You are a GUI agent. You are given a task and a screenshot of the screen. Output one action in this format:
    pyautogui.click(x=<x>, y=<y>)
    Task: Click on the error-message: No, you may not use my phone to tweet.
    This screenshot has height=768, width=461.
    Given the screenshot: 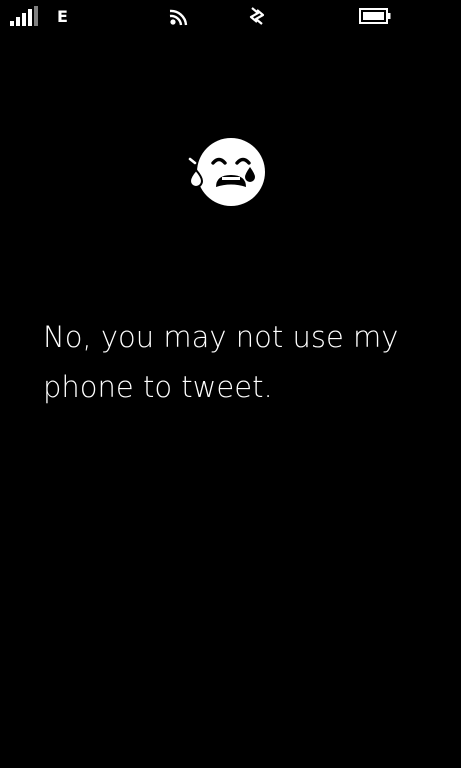 What is the action you would take?
    pyautogui.click(x=221, y=362)
    